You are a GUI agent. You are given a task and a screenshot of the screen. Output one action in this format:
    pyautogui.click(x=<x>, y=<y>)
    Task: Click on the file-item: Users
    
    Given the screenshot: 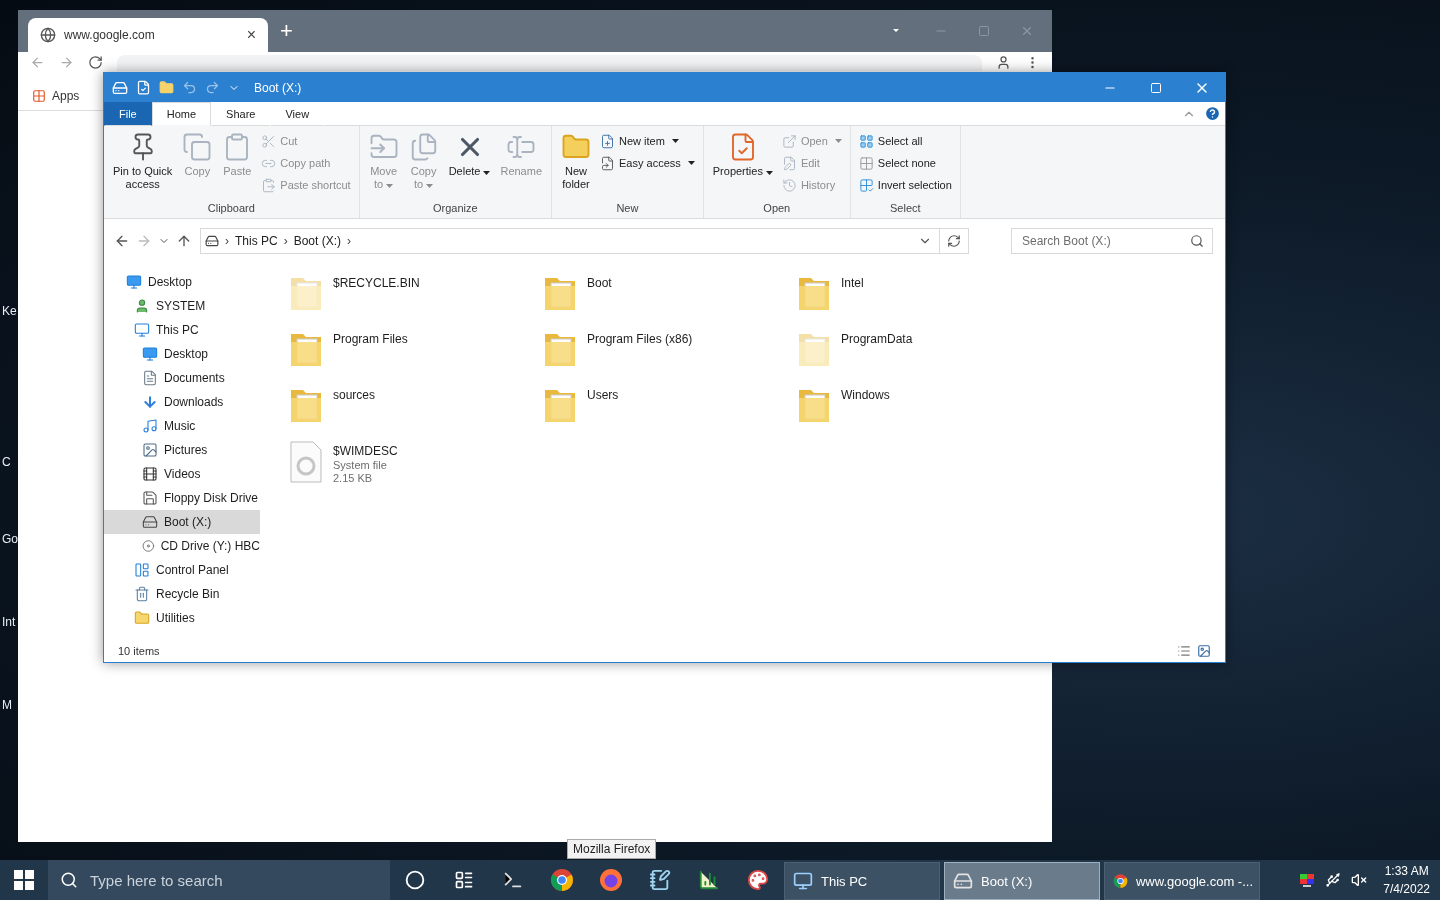 What is the action you would take?
    pyautogui.click(x=670, y=412)
    